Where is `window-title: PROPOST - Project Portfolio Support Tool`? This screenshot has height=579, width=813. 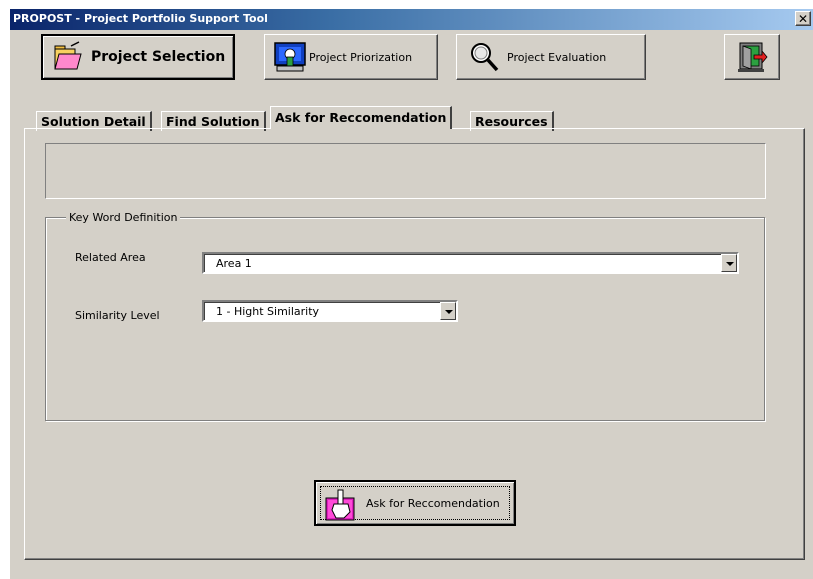 window-title: PROPOST - Project Portfolio Support Tool is located at coordinates (140, 18).